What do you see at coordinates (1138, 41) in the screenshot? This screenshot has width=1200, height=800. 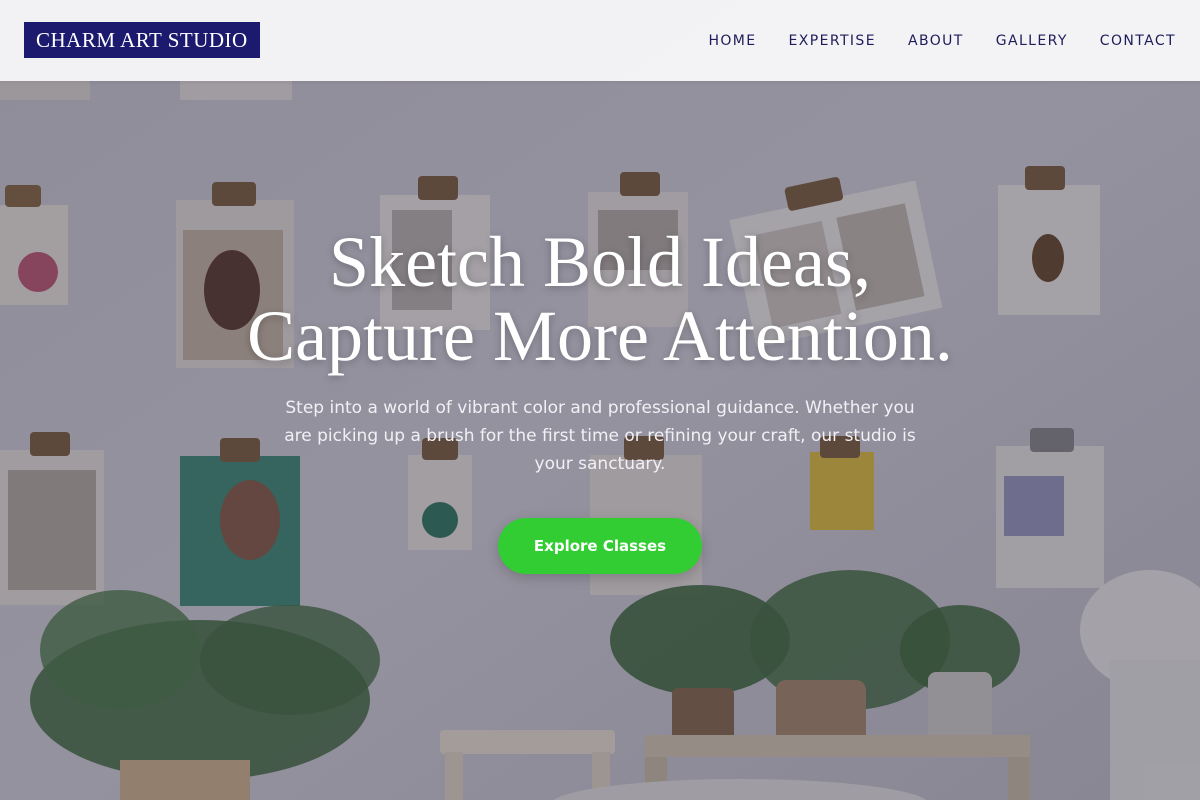 I see `nav-contact: CONTACT` at bounding box center [1138, 41].